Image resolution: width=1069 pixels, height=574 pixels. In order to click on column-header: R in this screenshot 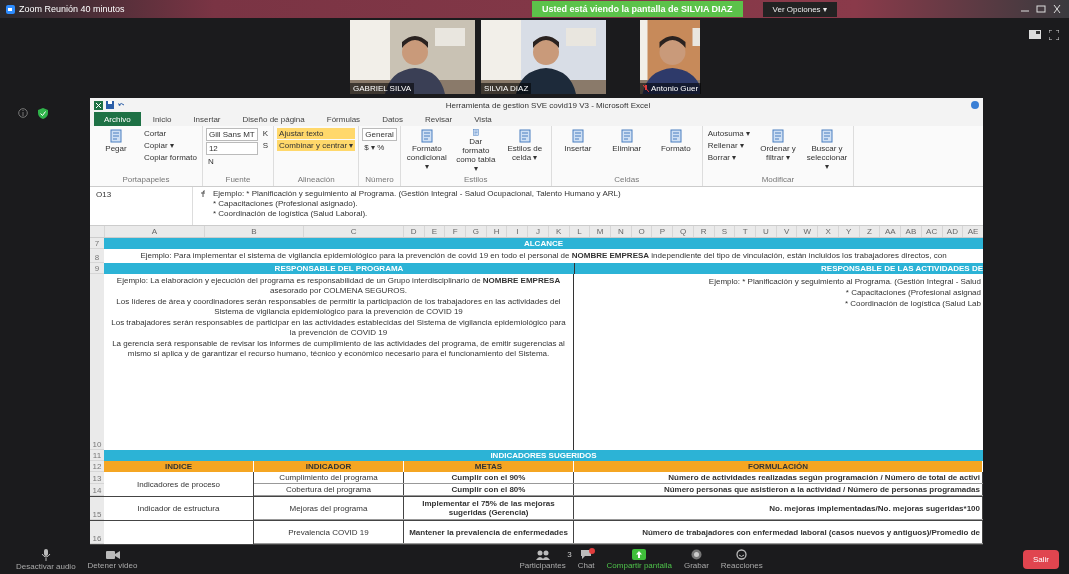, I will do `click(703, 231)`.